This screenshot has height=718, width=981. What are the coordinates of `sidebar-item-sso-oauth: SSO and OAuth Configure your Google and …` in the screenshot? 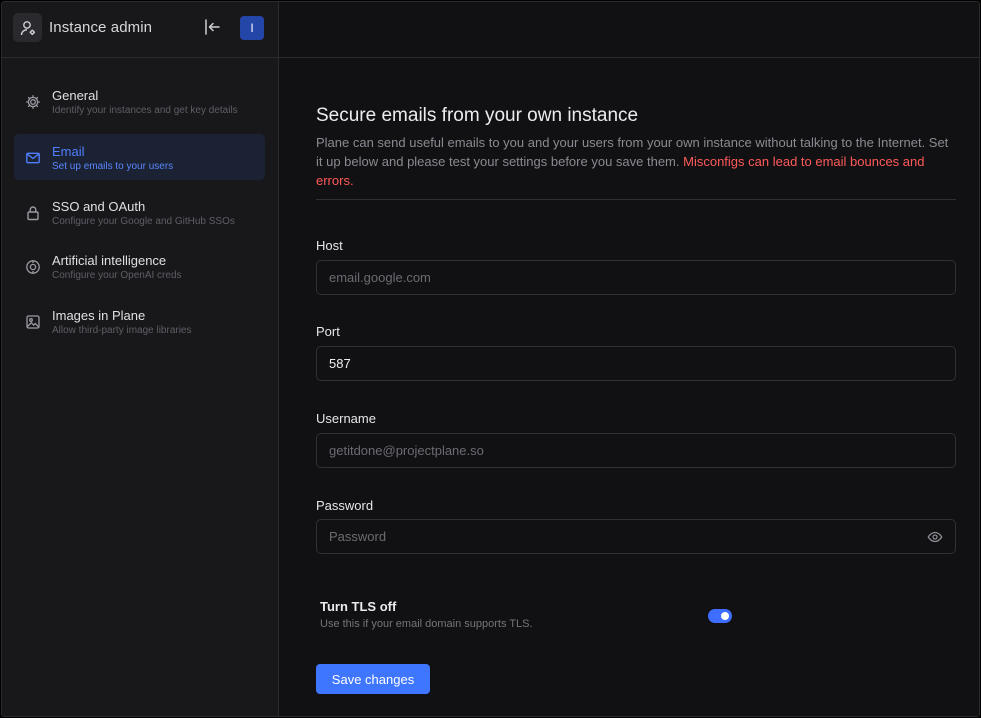 It's located at (139, 212).